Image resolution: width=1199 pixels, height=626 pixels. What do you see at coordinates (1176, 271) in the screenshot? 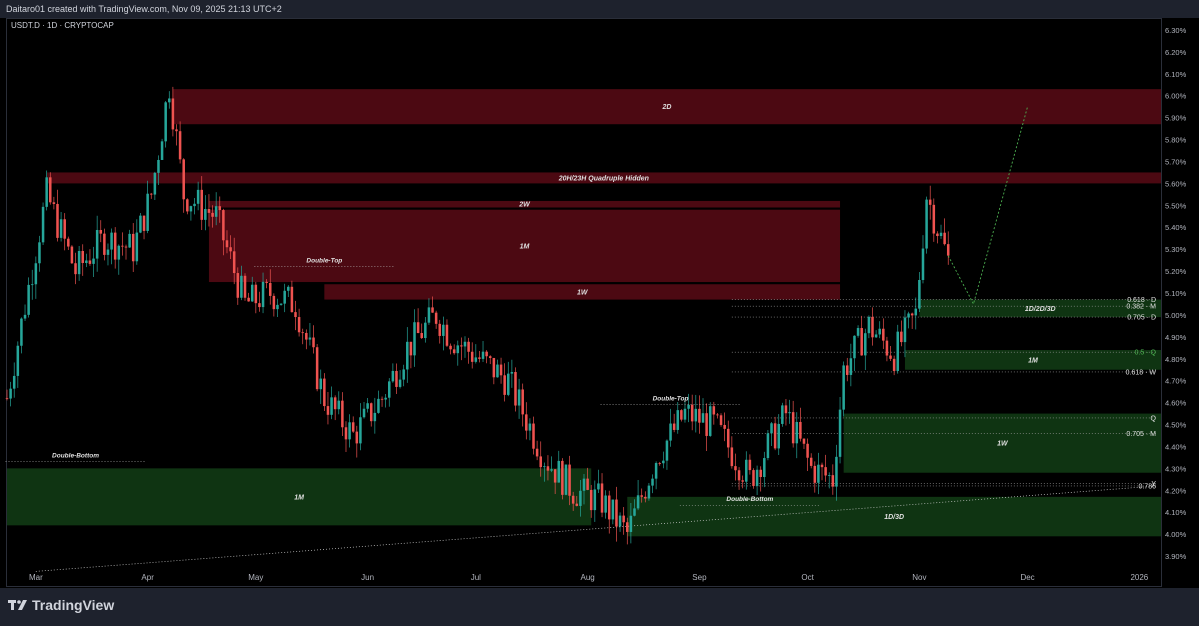
I see `y-tick-label: 5.20%` at bounding box center [1176, 271].